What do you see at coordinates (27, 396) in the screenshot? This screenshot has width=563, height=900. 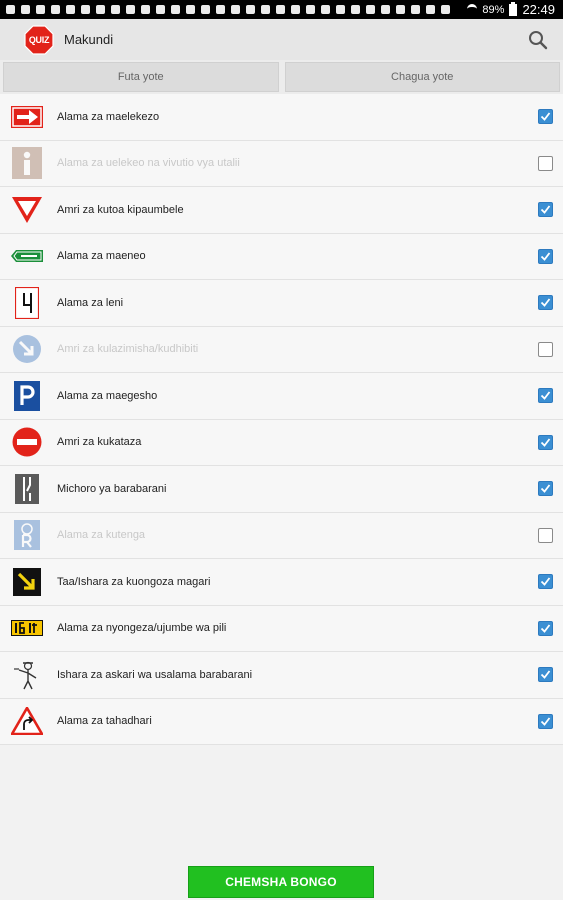 I see `parking-sign-icon` at bounding box center [27, 396].